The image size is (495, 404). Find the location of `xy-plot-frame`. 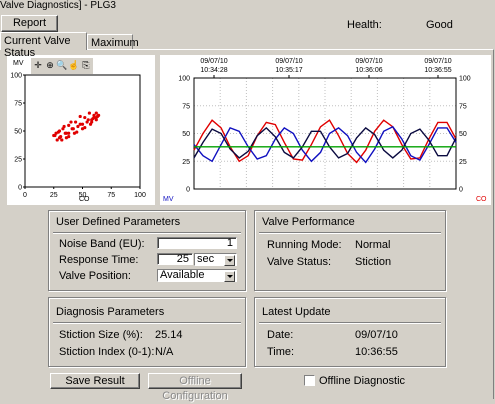

xy-plot-frame is located at coordinates (82, 131).